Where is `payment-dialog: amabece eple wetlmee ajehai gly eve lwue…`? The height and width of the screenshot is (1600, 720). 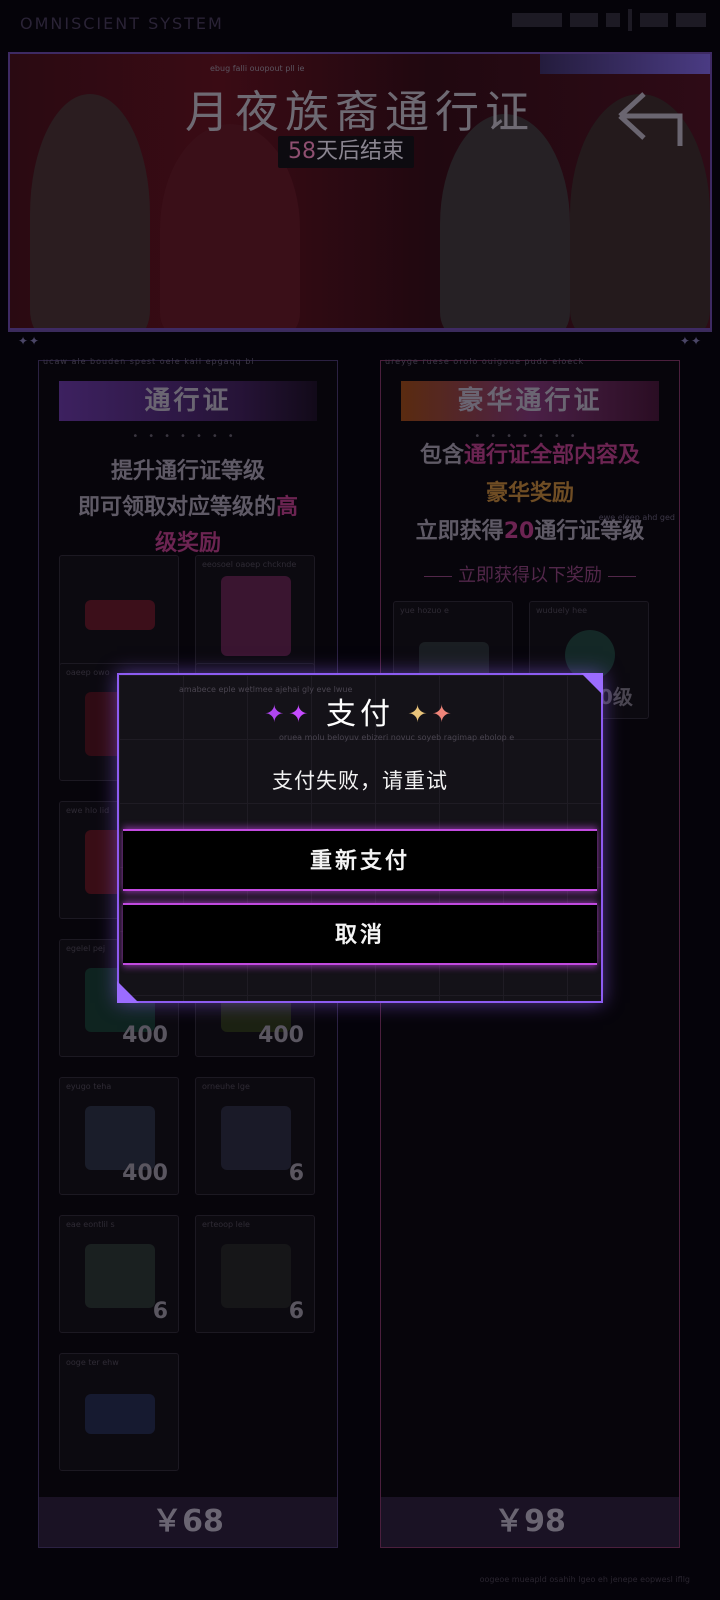 payment-dialog: amabece eple wetlmee ajehai gly eve lwue… is located at coordinates (360, 838).